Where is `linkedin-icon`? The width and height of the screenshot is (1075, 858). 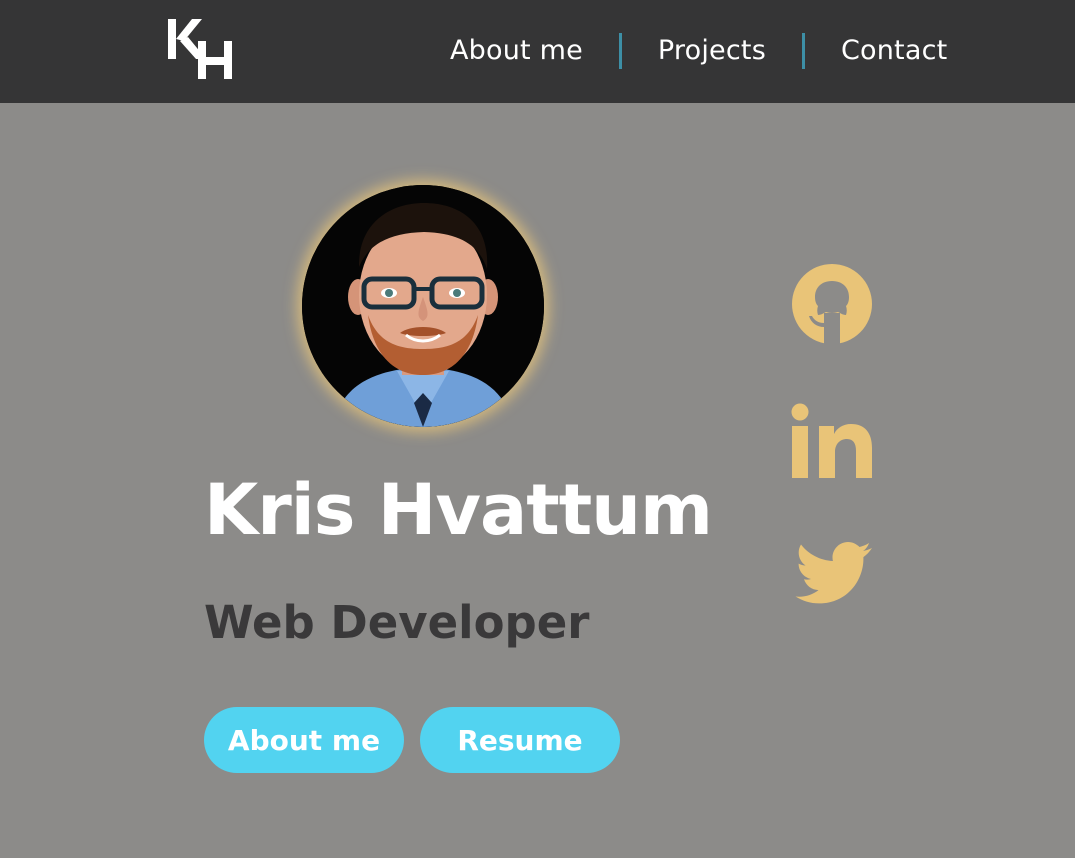 linkedin-icon is located at coordinates (831, 440).